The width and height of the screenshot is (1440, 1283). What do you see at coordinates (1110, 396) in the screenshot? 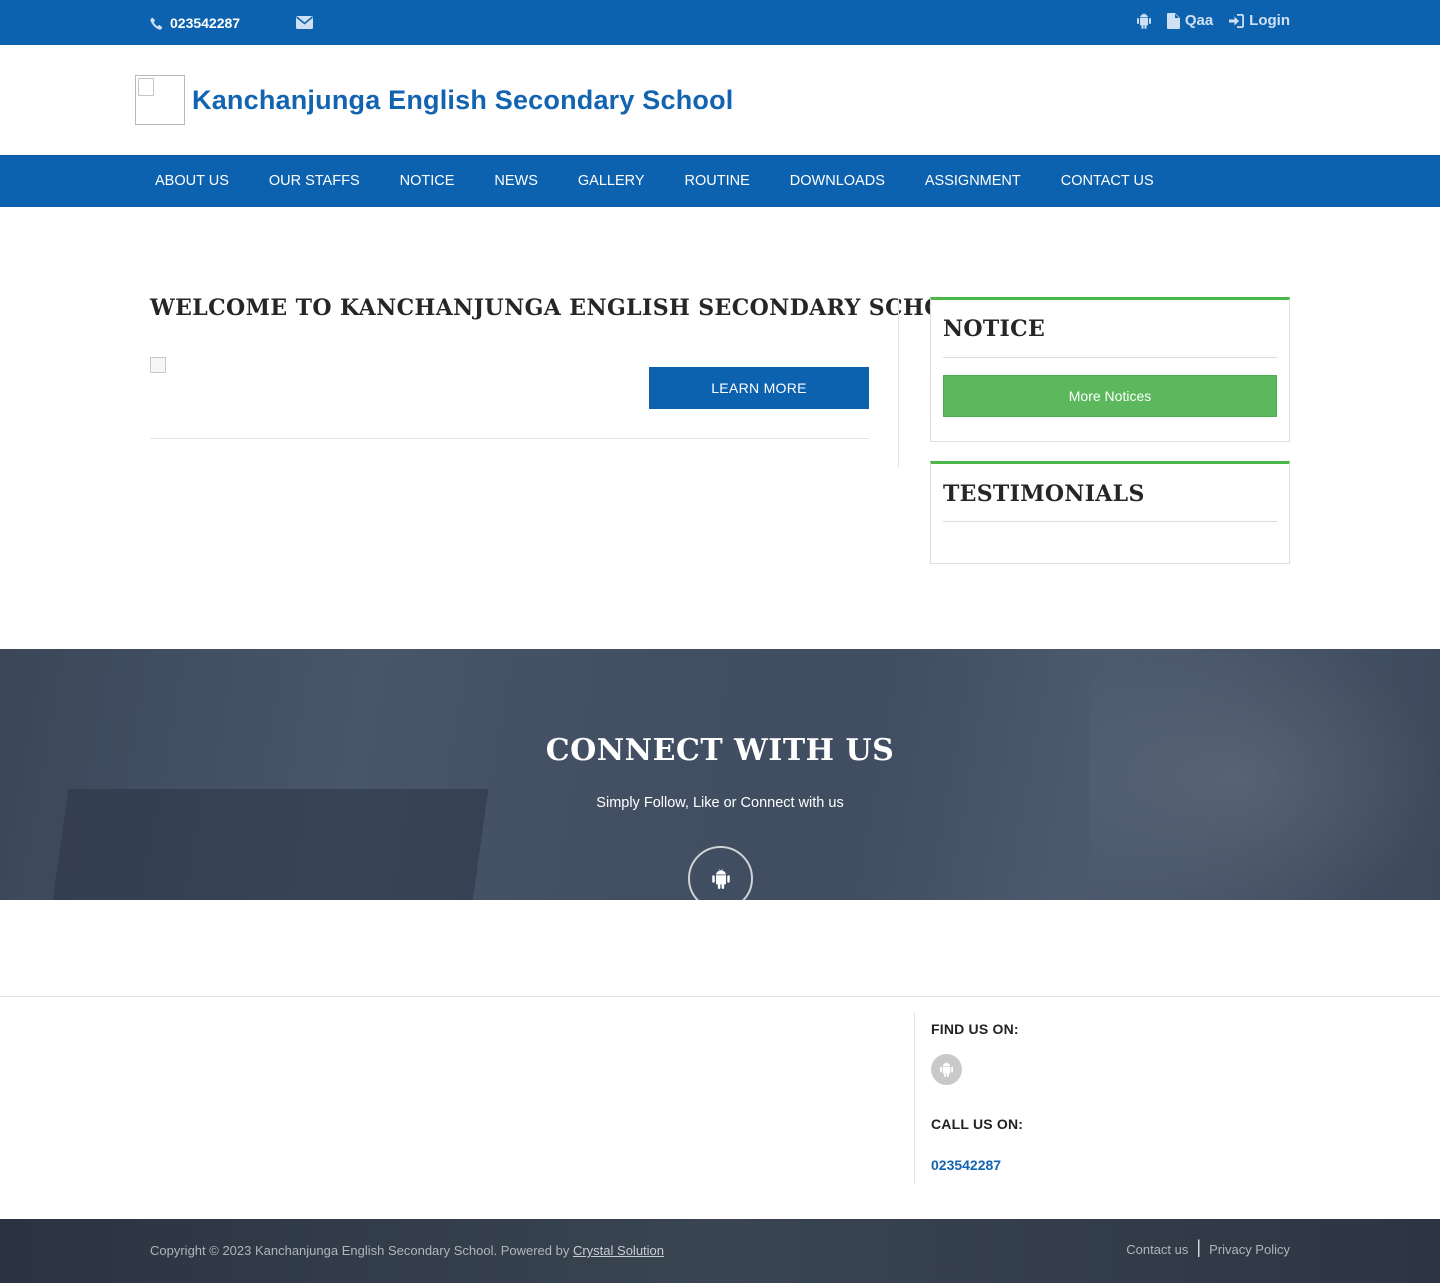
I see `more-notices-button: More Notices` at bounding box center [1110, 396].